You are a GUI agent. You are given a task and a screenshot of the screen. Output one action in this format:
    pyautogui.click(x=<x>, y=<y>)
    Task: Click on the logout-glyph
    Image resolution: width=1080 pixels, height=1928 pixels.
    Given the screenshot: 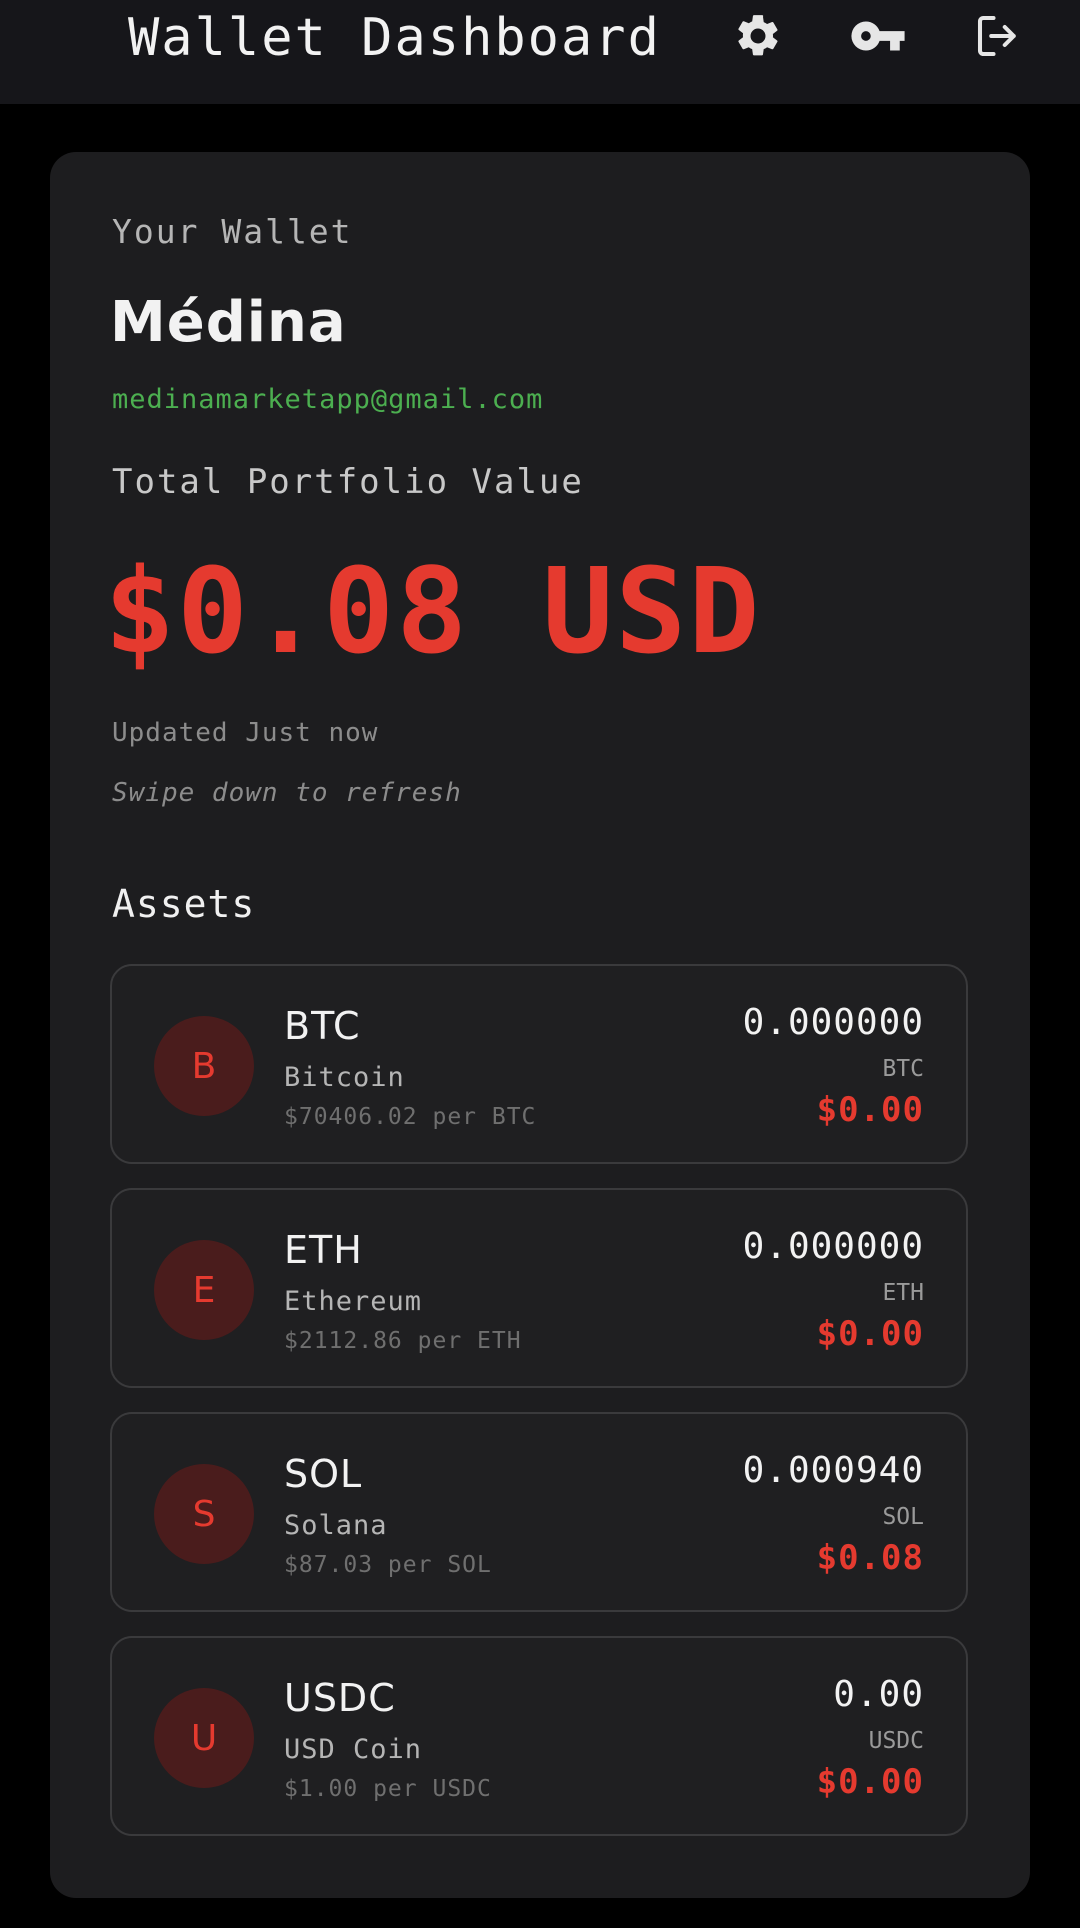 What is the action you would take?
    pyautogui.click(x=996, y=36)
    